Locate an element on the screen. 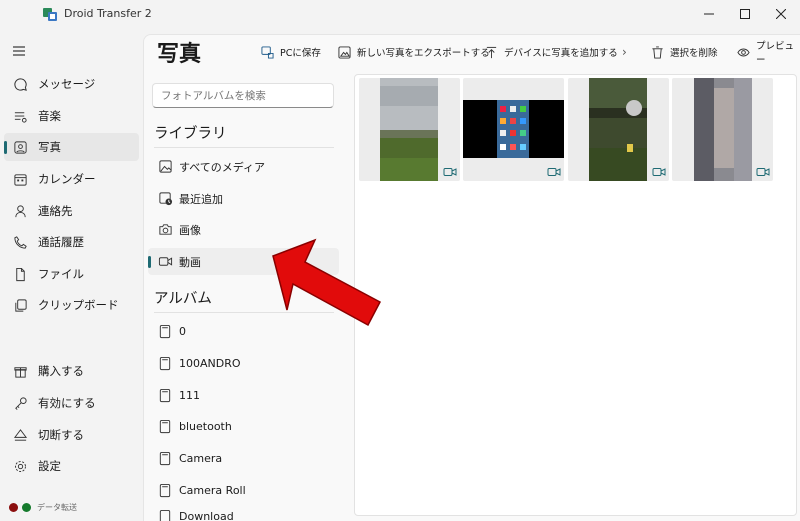  sidebar-item-buy: 購入する is located at coordinates (71, 371).